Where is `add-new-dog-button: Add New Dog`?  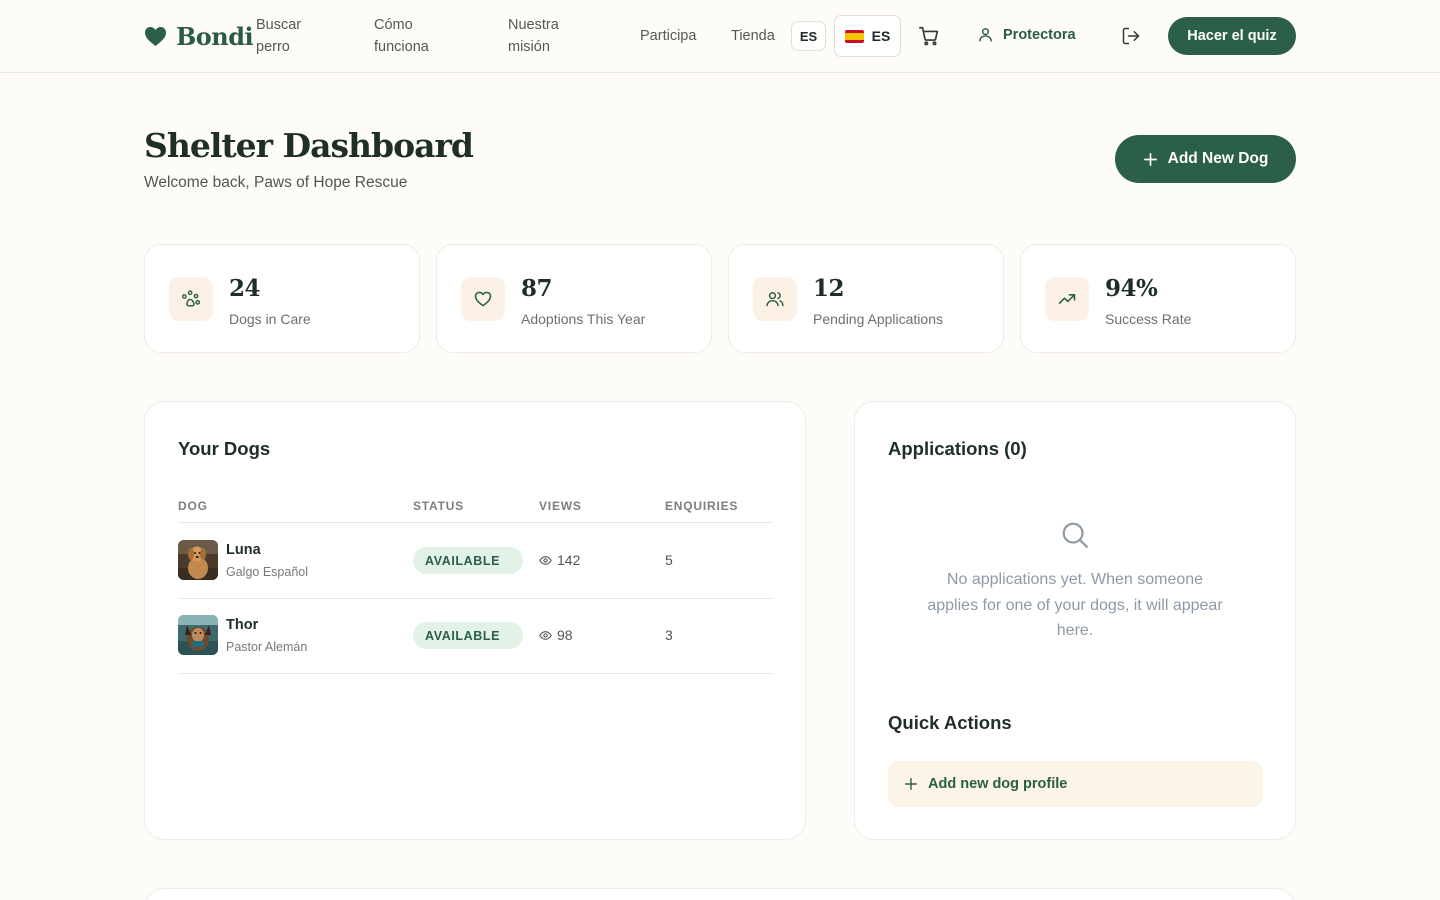 add-new-dog-button: Add New Dog is located at coordinates (1205, 159).